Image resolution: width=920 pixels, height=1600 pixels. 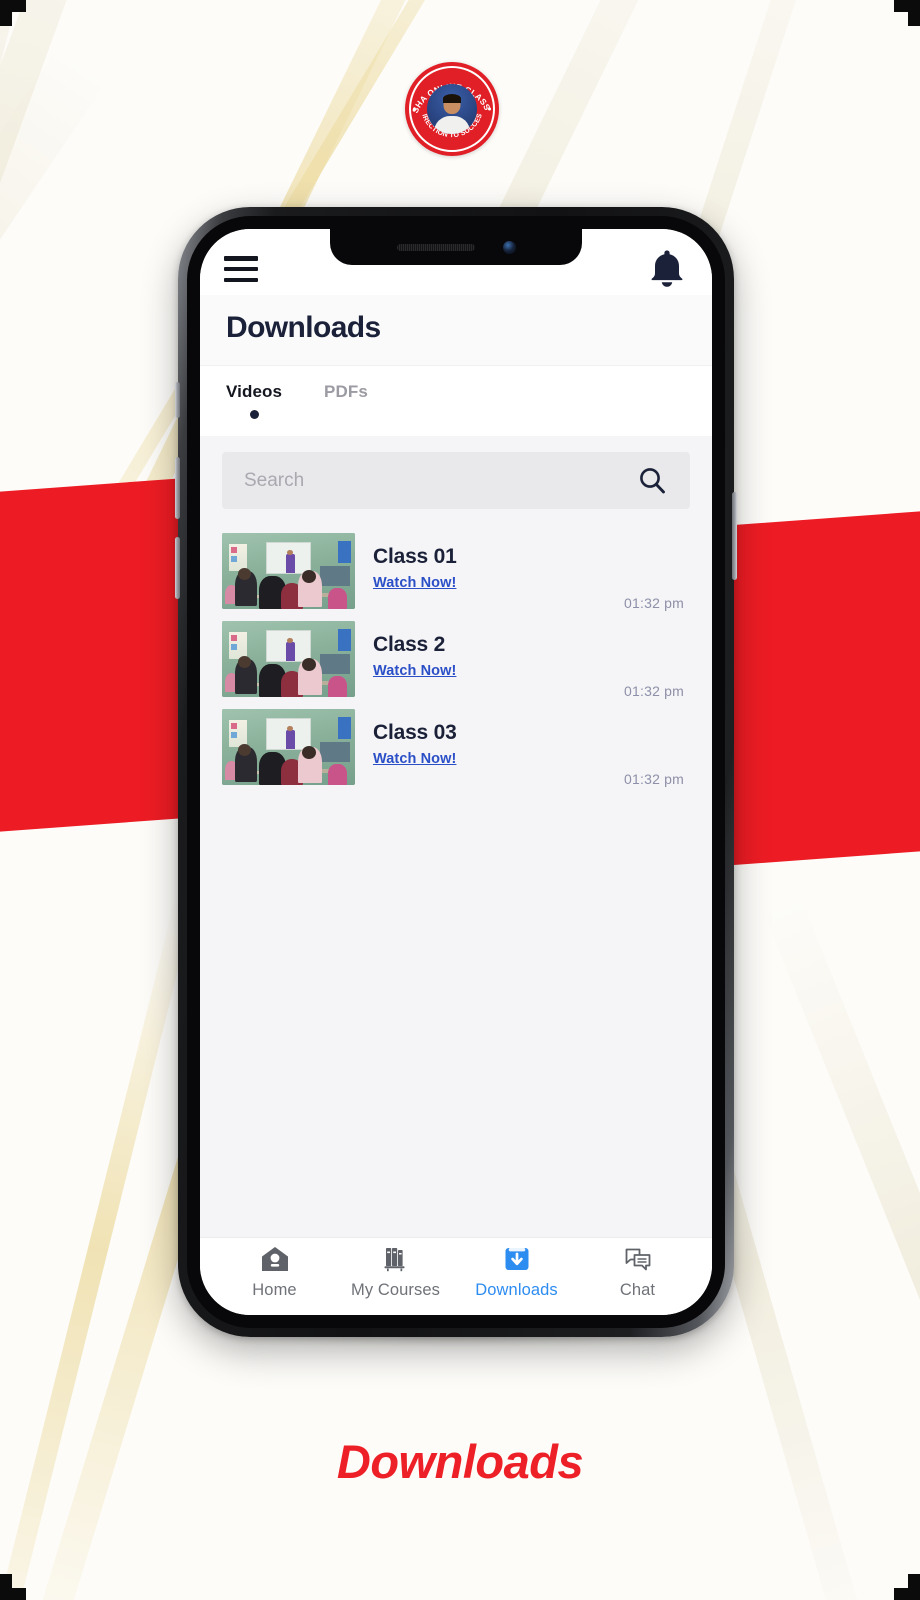 I want to click on table-row: Class 01 Watch Now! 01:32 pm, so click(x=456, y=571).